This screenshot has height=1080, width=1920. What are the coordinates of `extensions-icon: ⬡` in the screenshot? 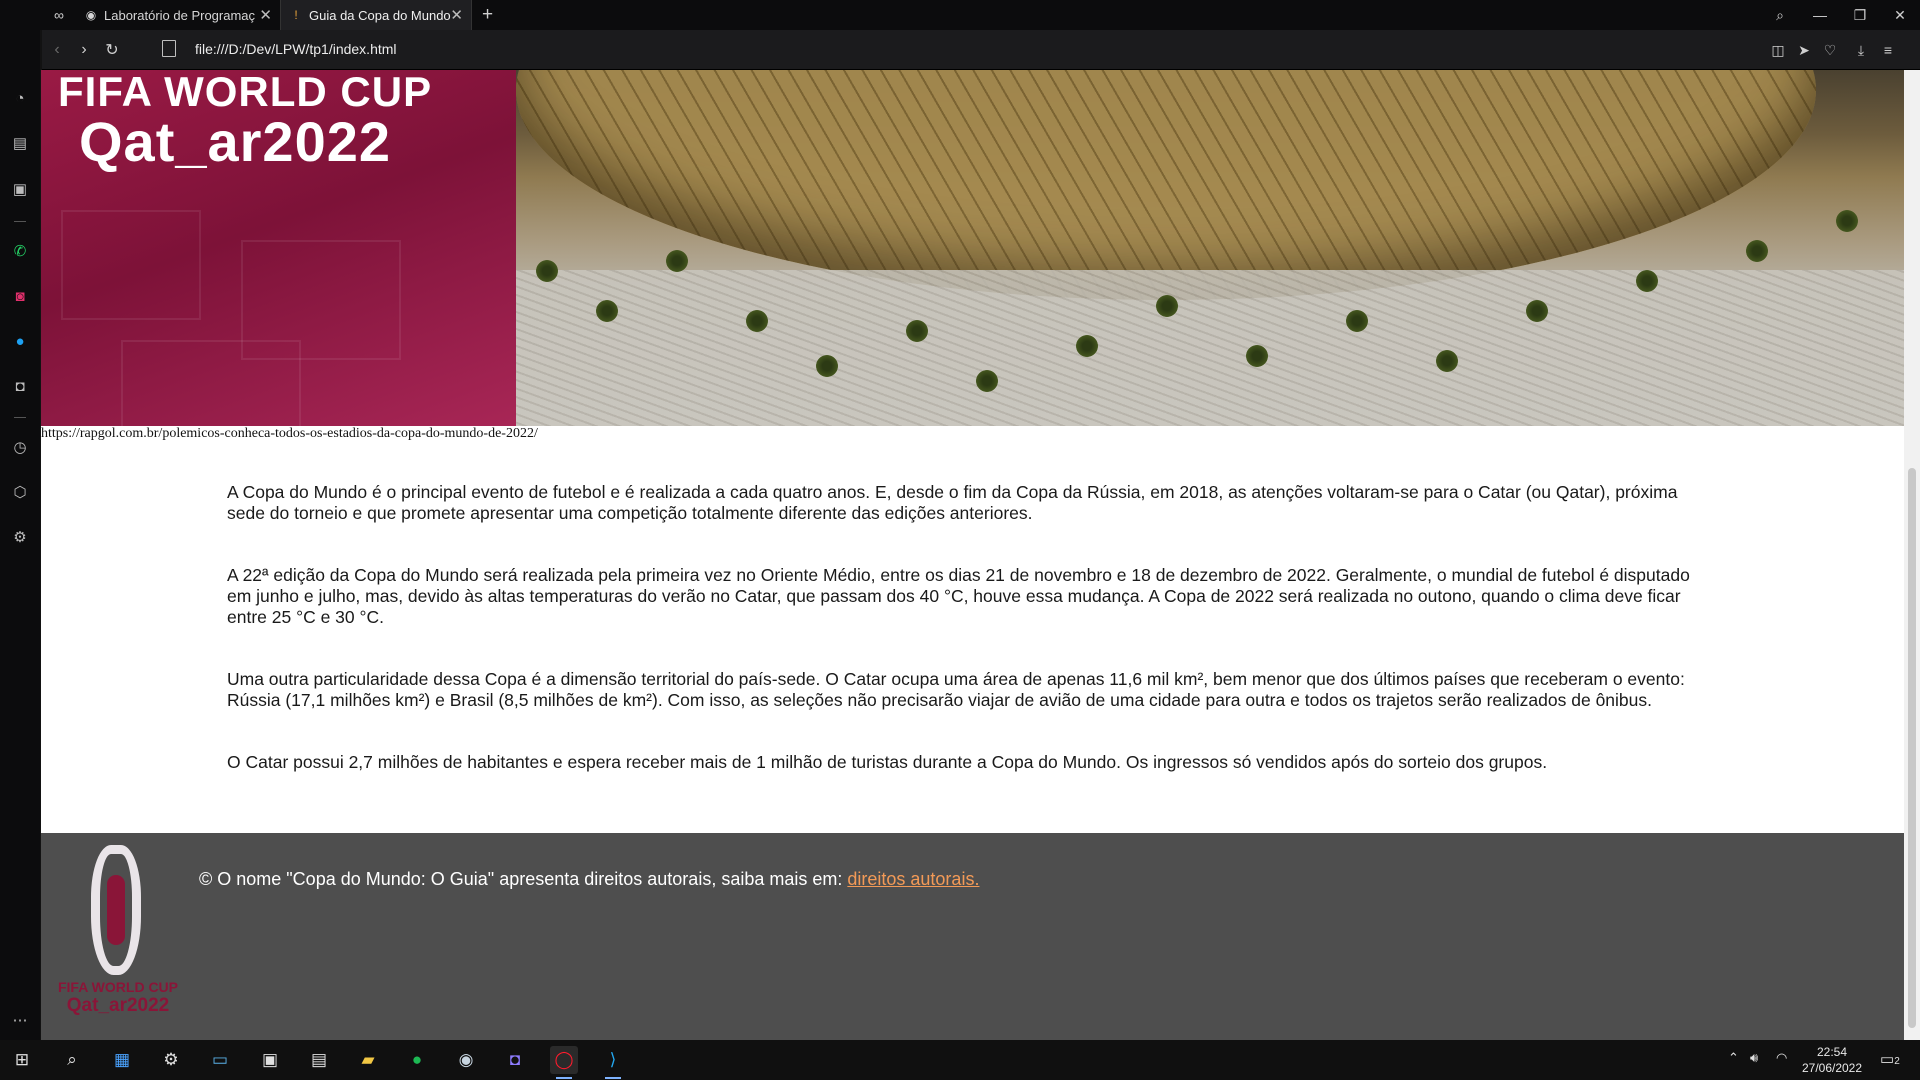 It's located at (20, 492).